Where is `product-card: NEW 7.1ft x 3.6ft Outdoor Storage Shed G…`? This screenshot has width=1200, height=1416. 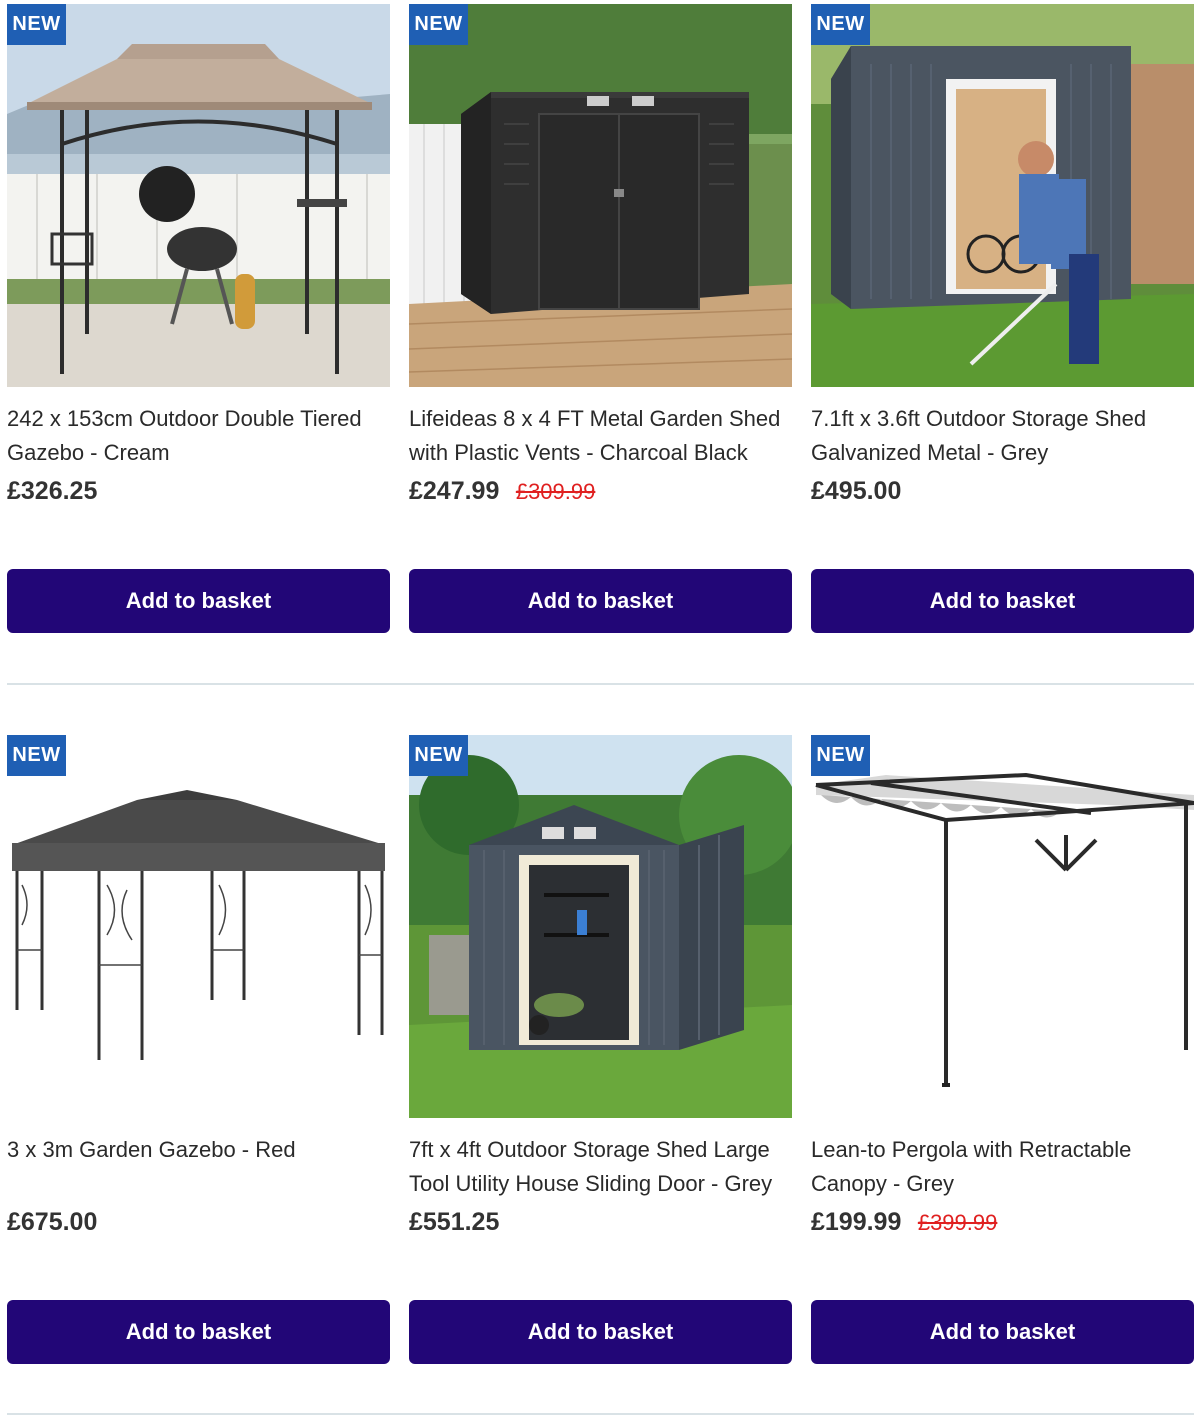
product-card: NEW 7.1ft x 3.6ft Outdoor Storage Shed G… is located at coordinates (1002, 324).